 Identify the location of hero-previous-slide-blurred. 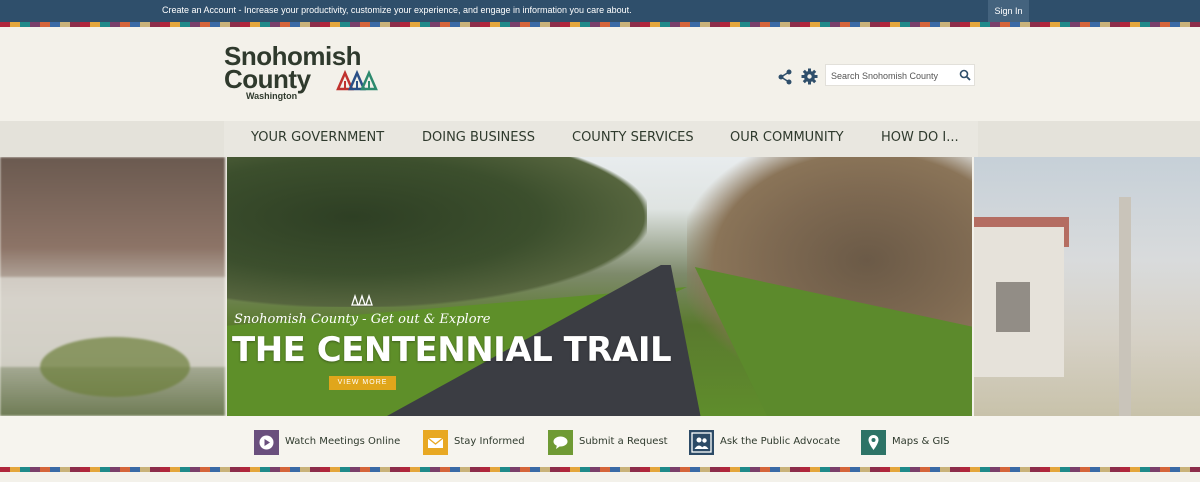
(112, 286).